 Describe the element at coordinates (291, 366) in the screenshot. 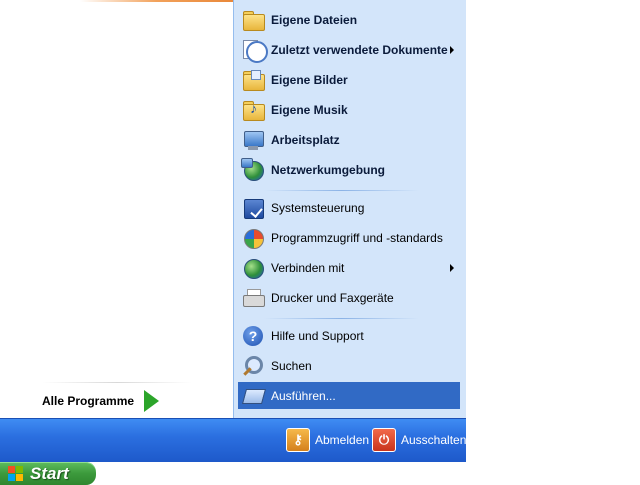

I see `menu-item-label: Suchen` at that location.